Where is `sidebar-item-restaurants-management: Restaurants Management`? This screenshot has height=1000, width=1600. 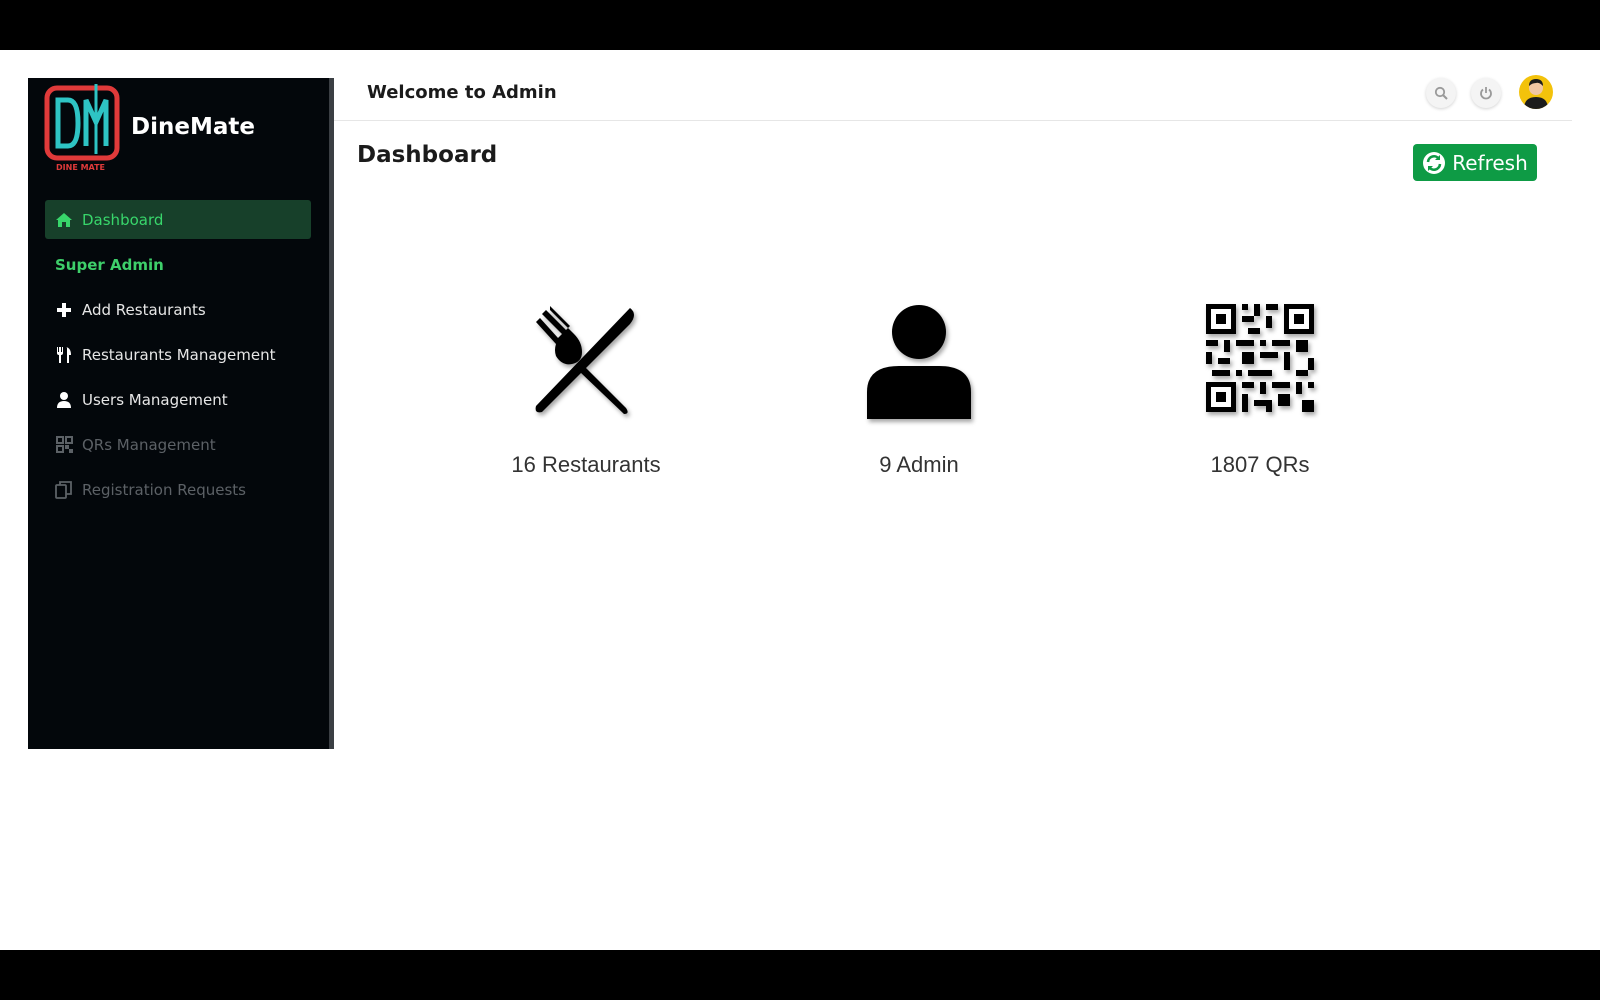 sidebar-item-restaurants-management: Restaurants Management is located at coordinates (178, 354).